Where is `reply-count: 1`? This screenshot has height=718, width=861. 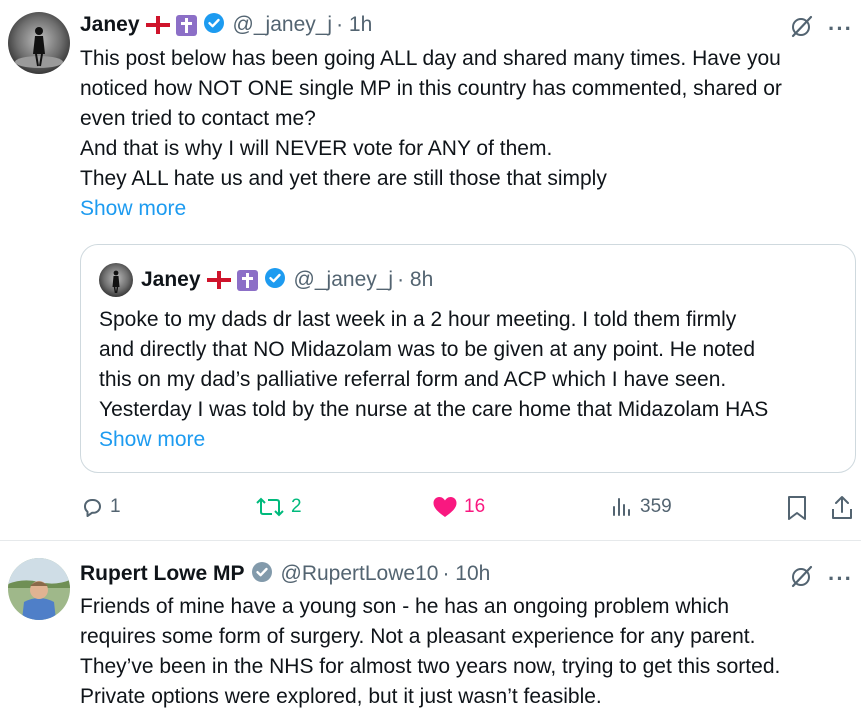 reply-count: 1 is located at coordinates (115, 506).